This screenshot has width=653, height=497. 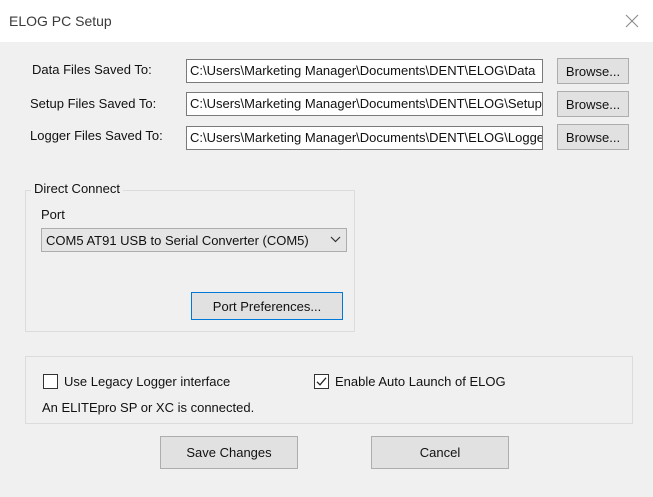 I want to click on chevron-down-icon, so click(x=335, y=240).